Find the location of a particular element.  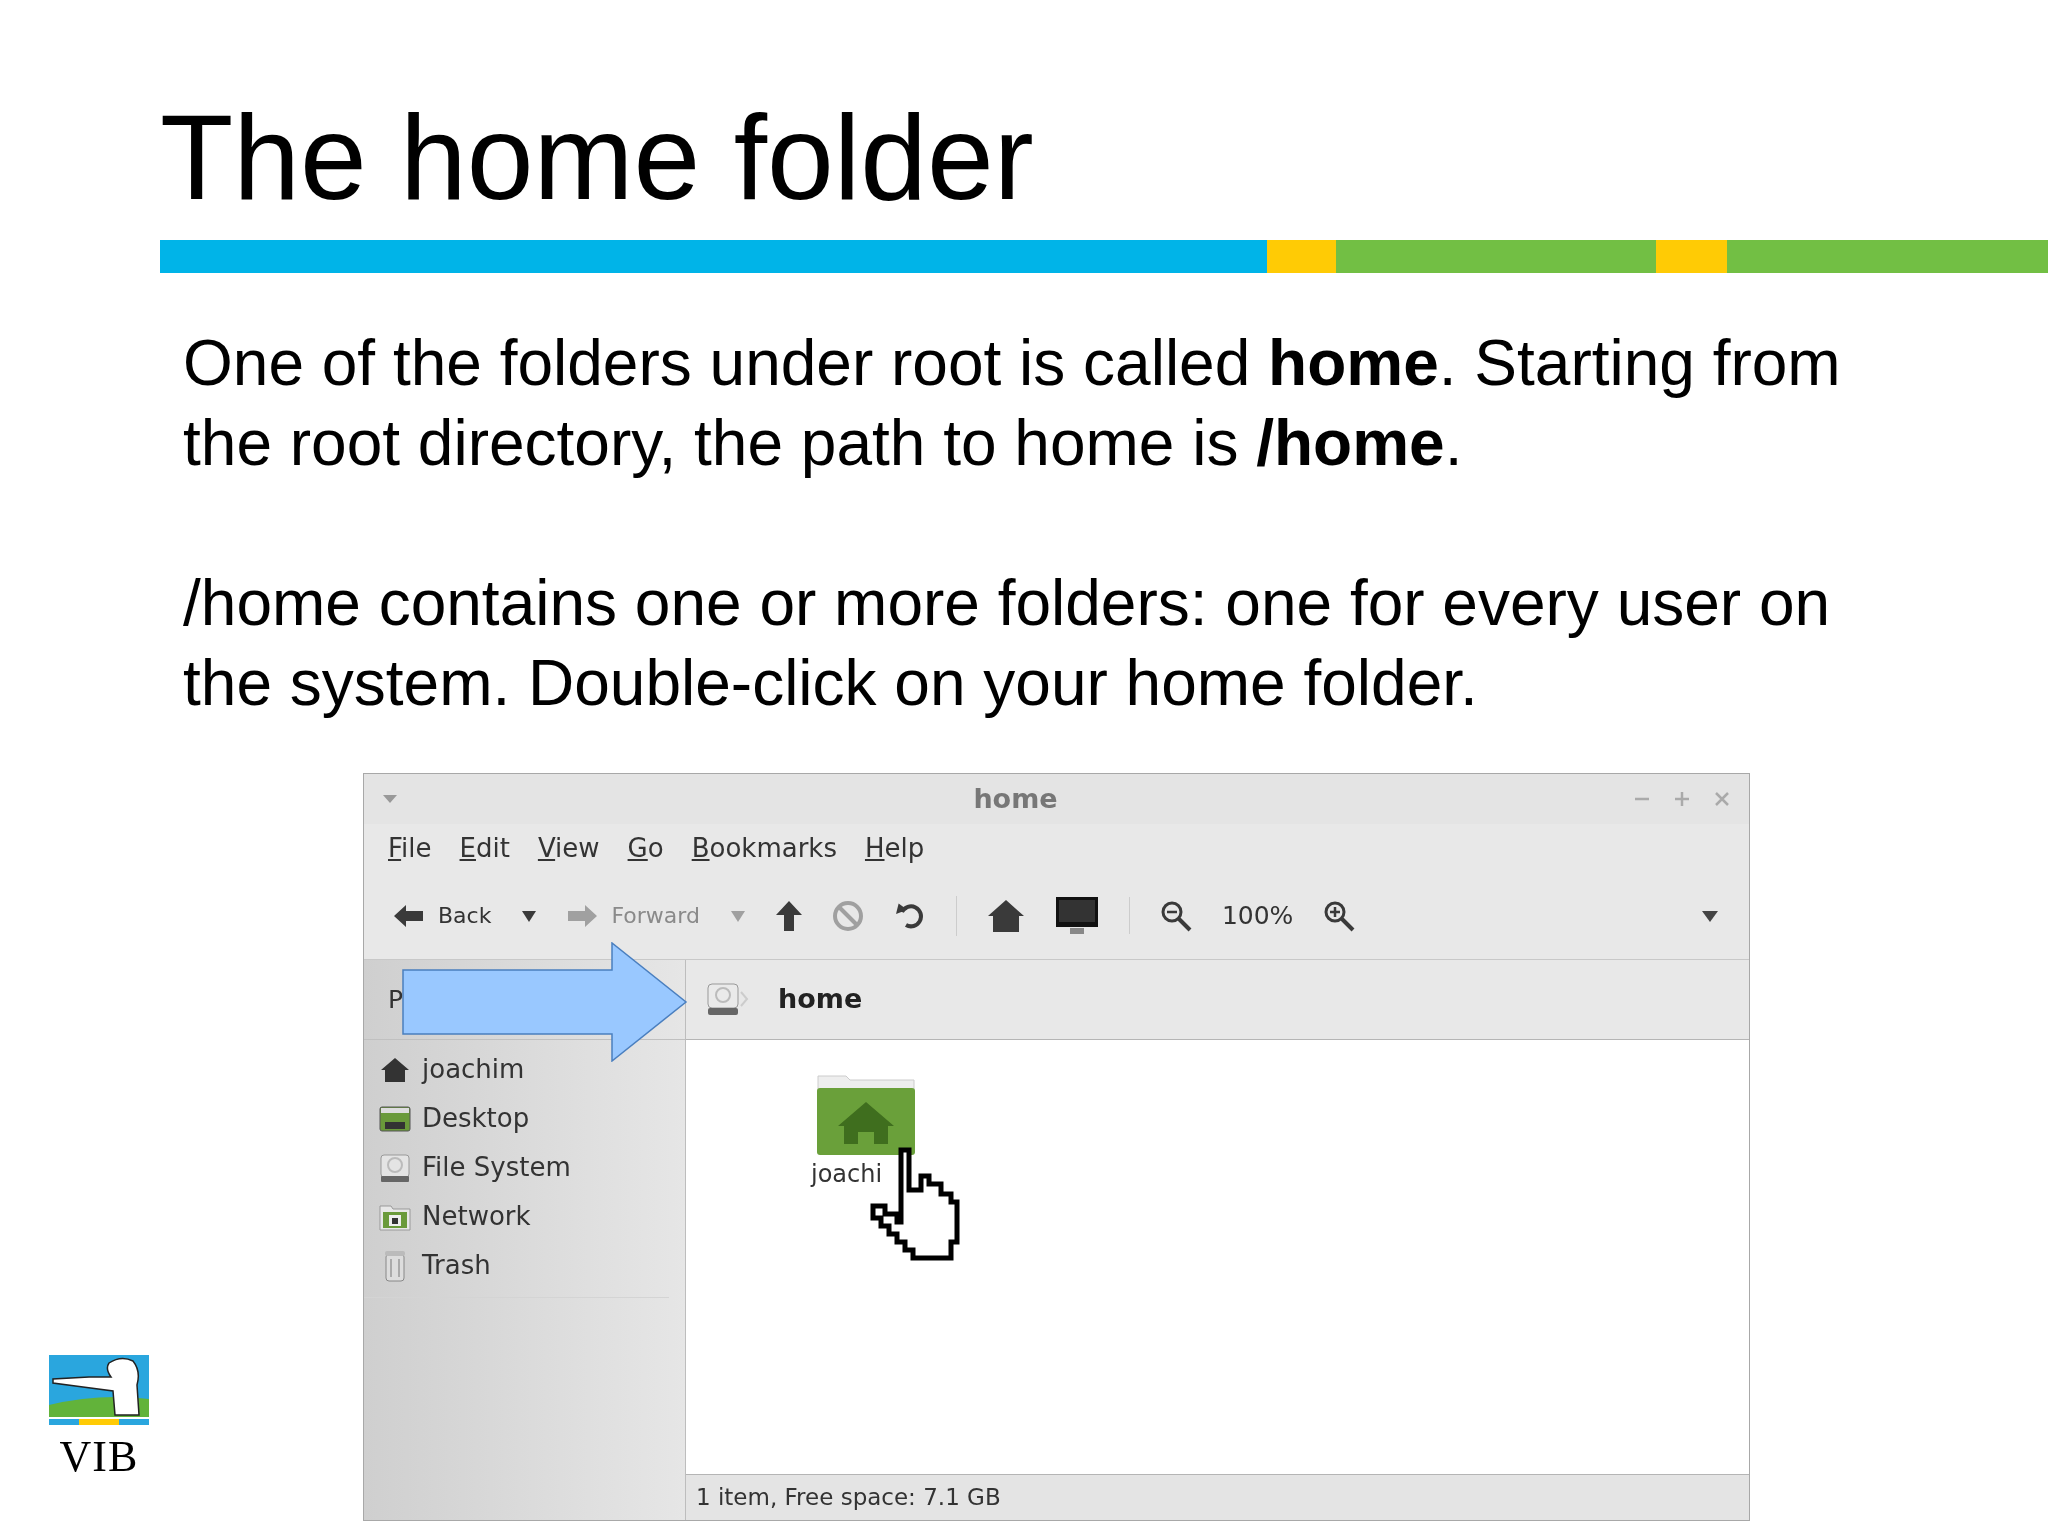

menu-item: View is located at coordinates (568, 848).